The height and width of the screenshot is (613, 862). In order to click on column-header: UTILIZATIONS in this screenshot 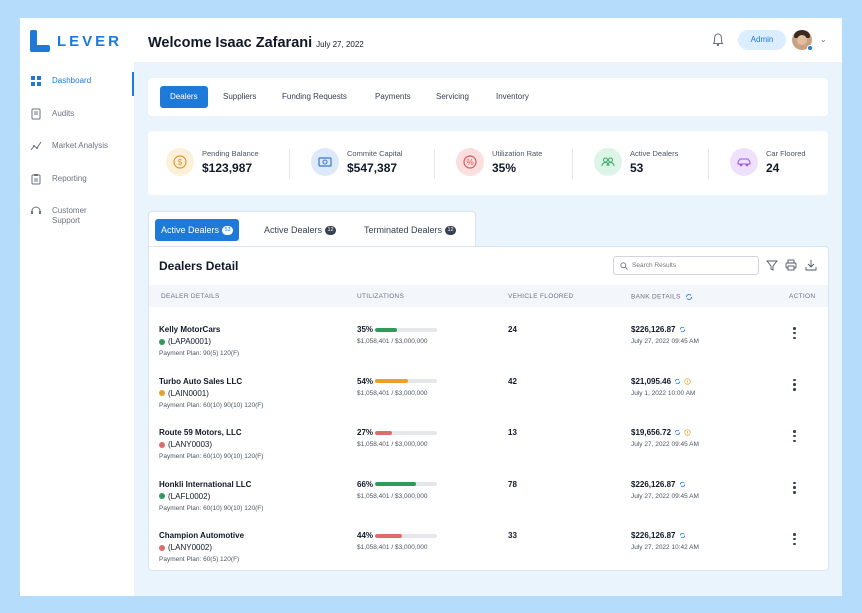, I will do `click(381, 296)`.